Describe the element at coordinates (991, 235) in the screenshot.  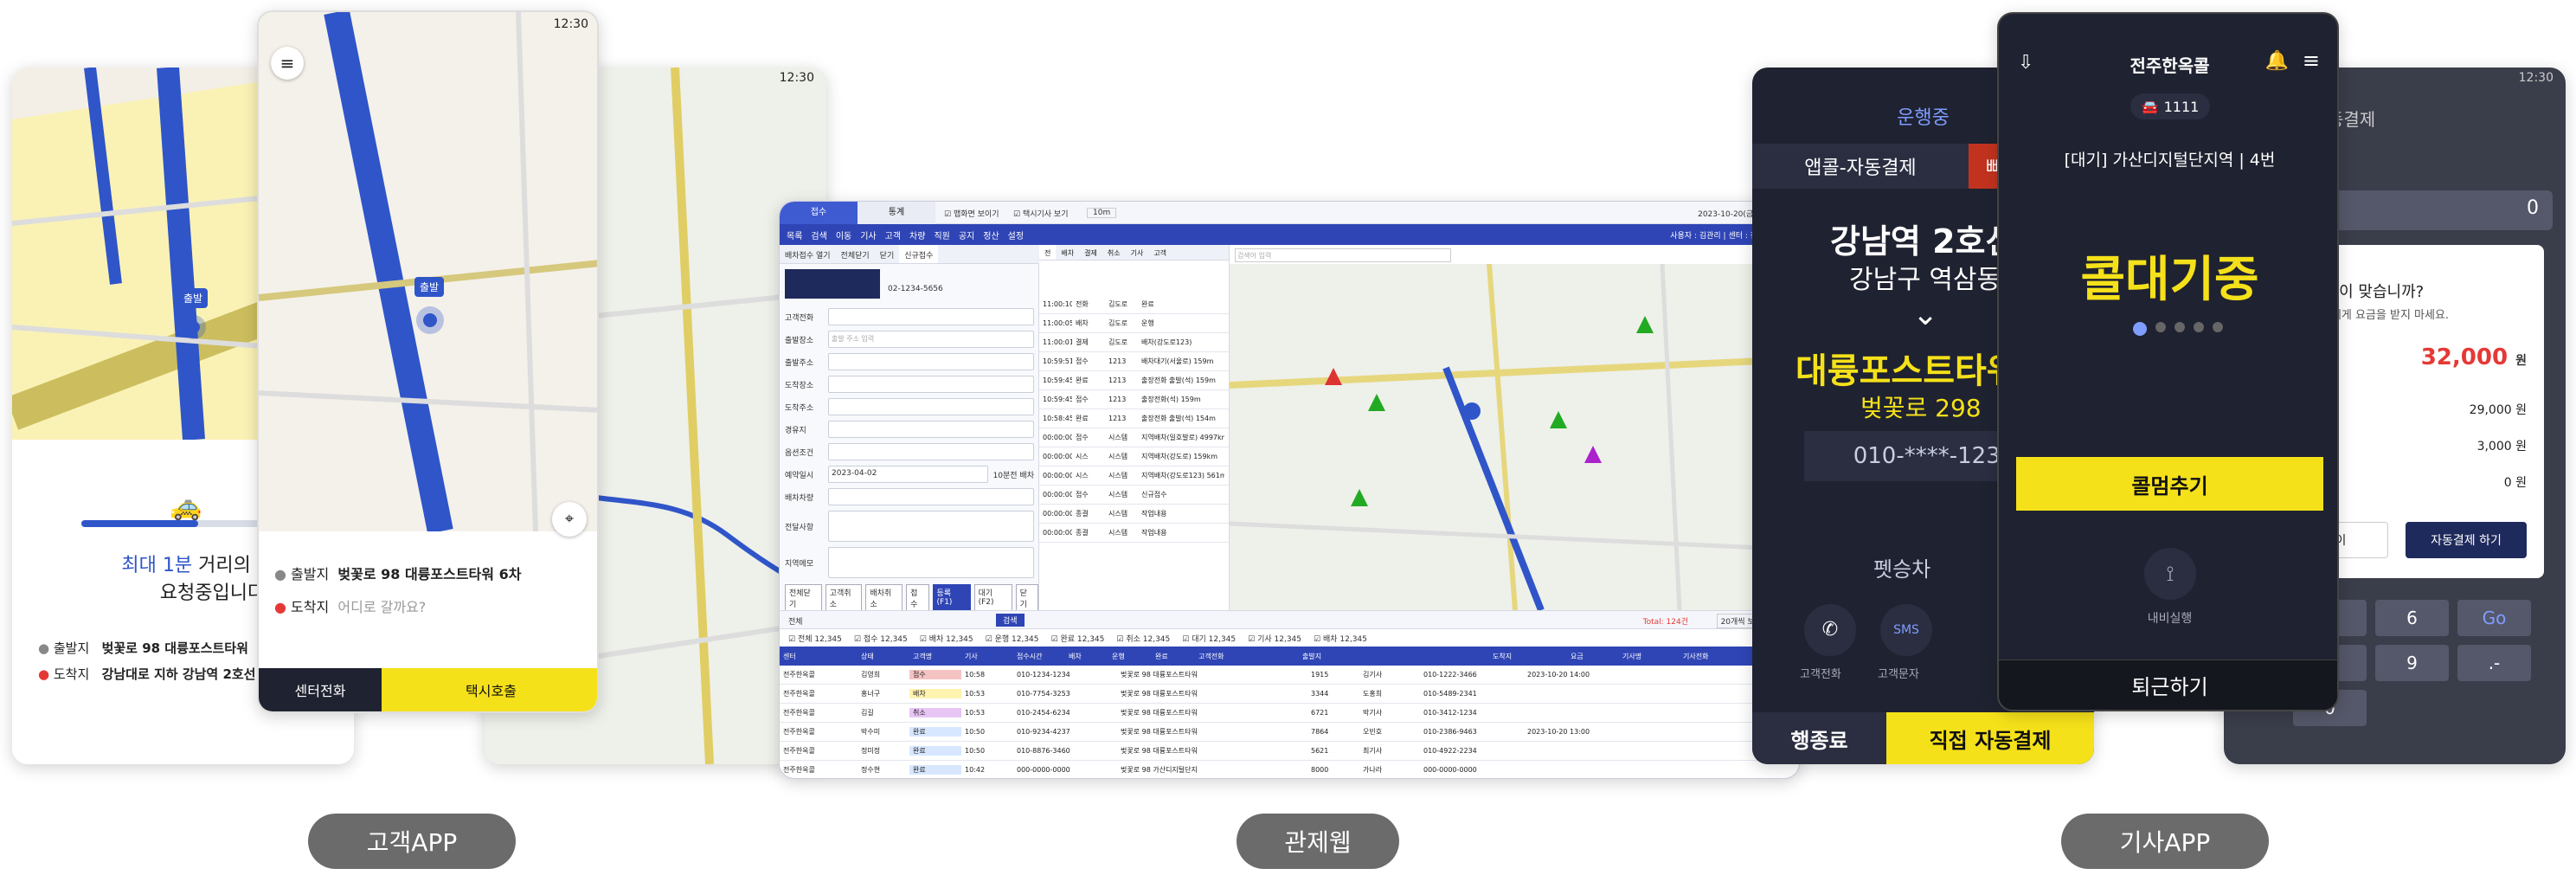
I see `toolbar-settle: 정산` at that location.